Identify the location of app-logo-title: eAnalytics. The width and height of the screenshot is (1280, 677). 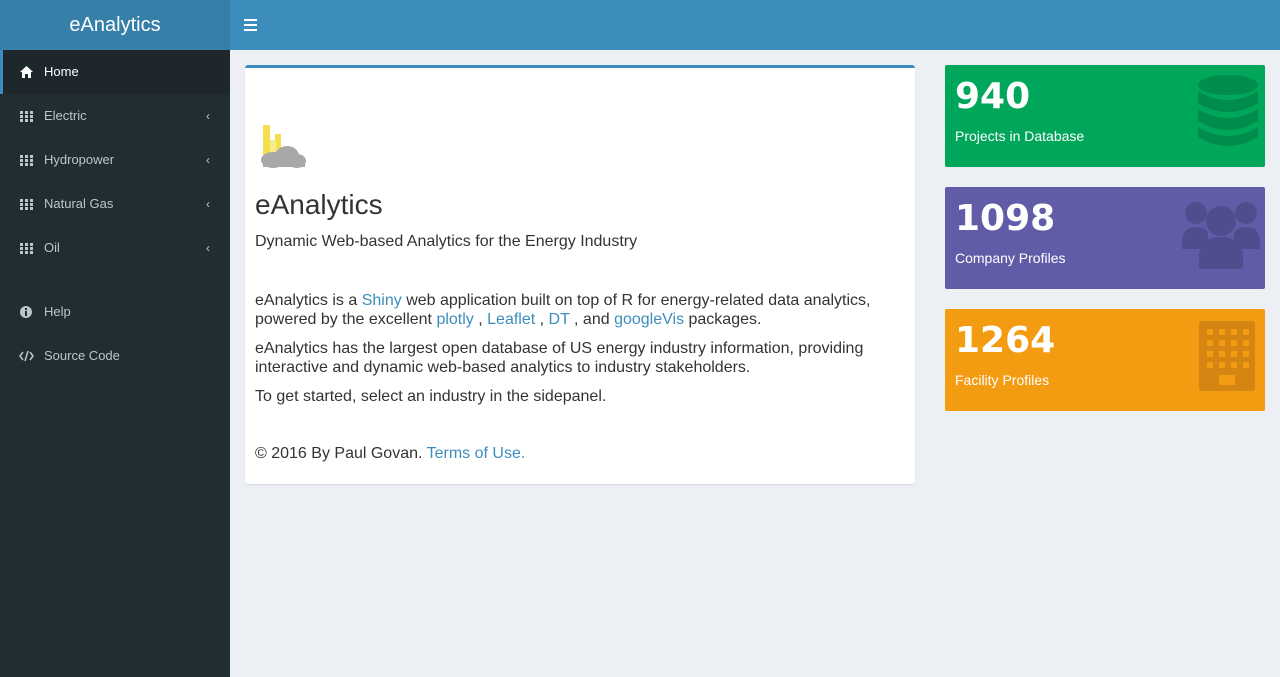
(115, 25).